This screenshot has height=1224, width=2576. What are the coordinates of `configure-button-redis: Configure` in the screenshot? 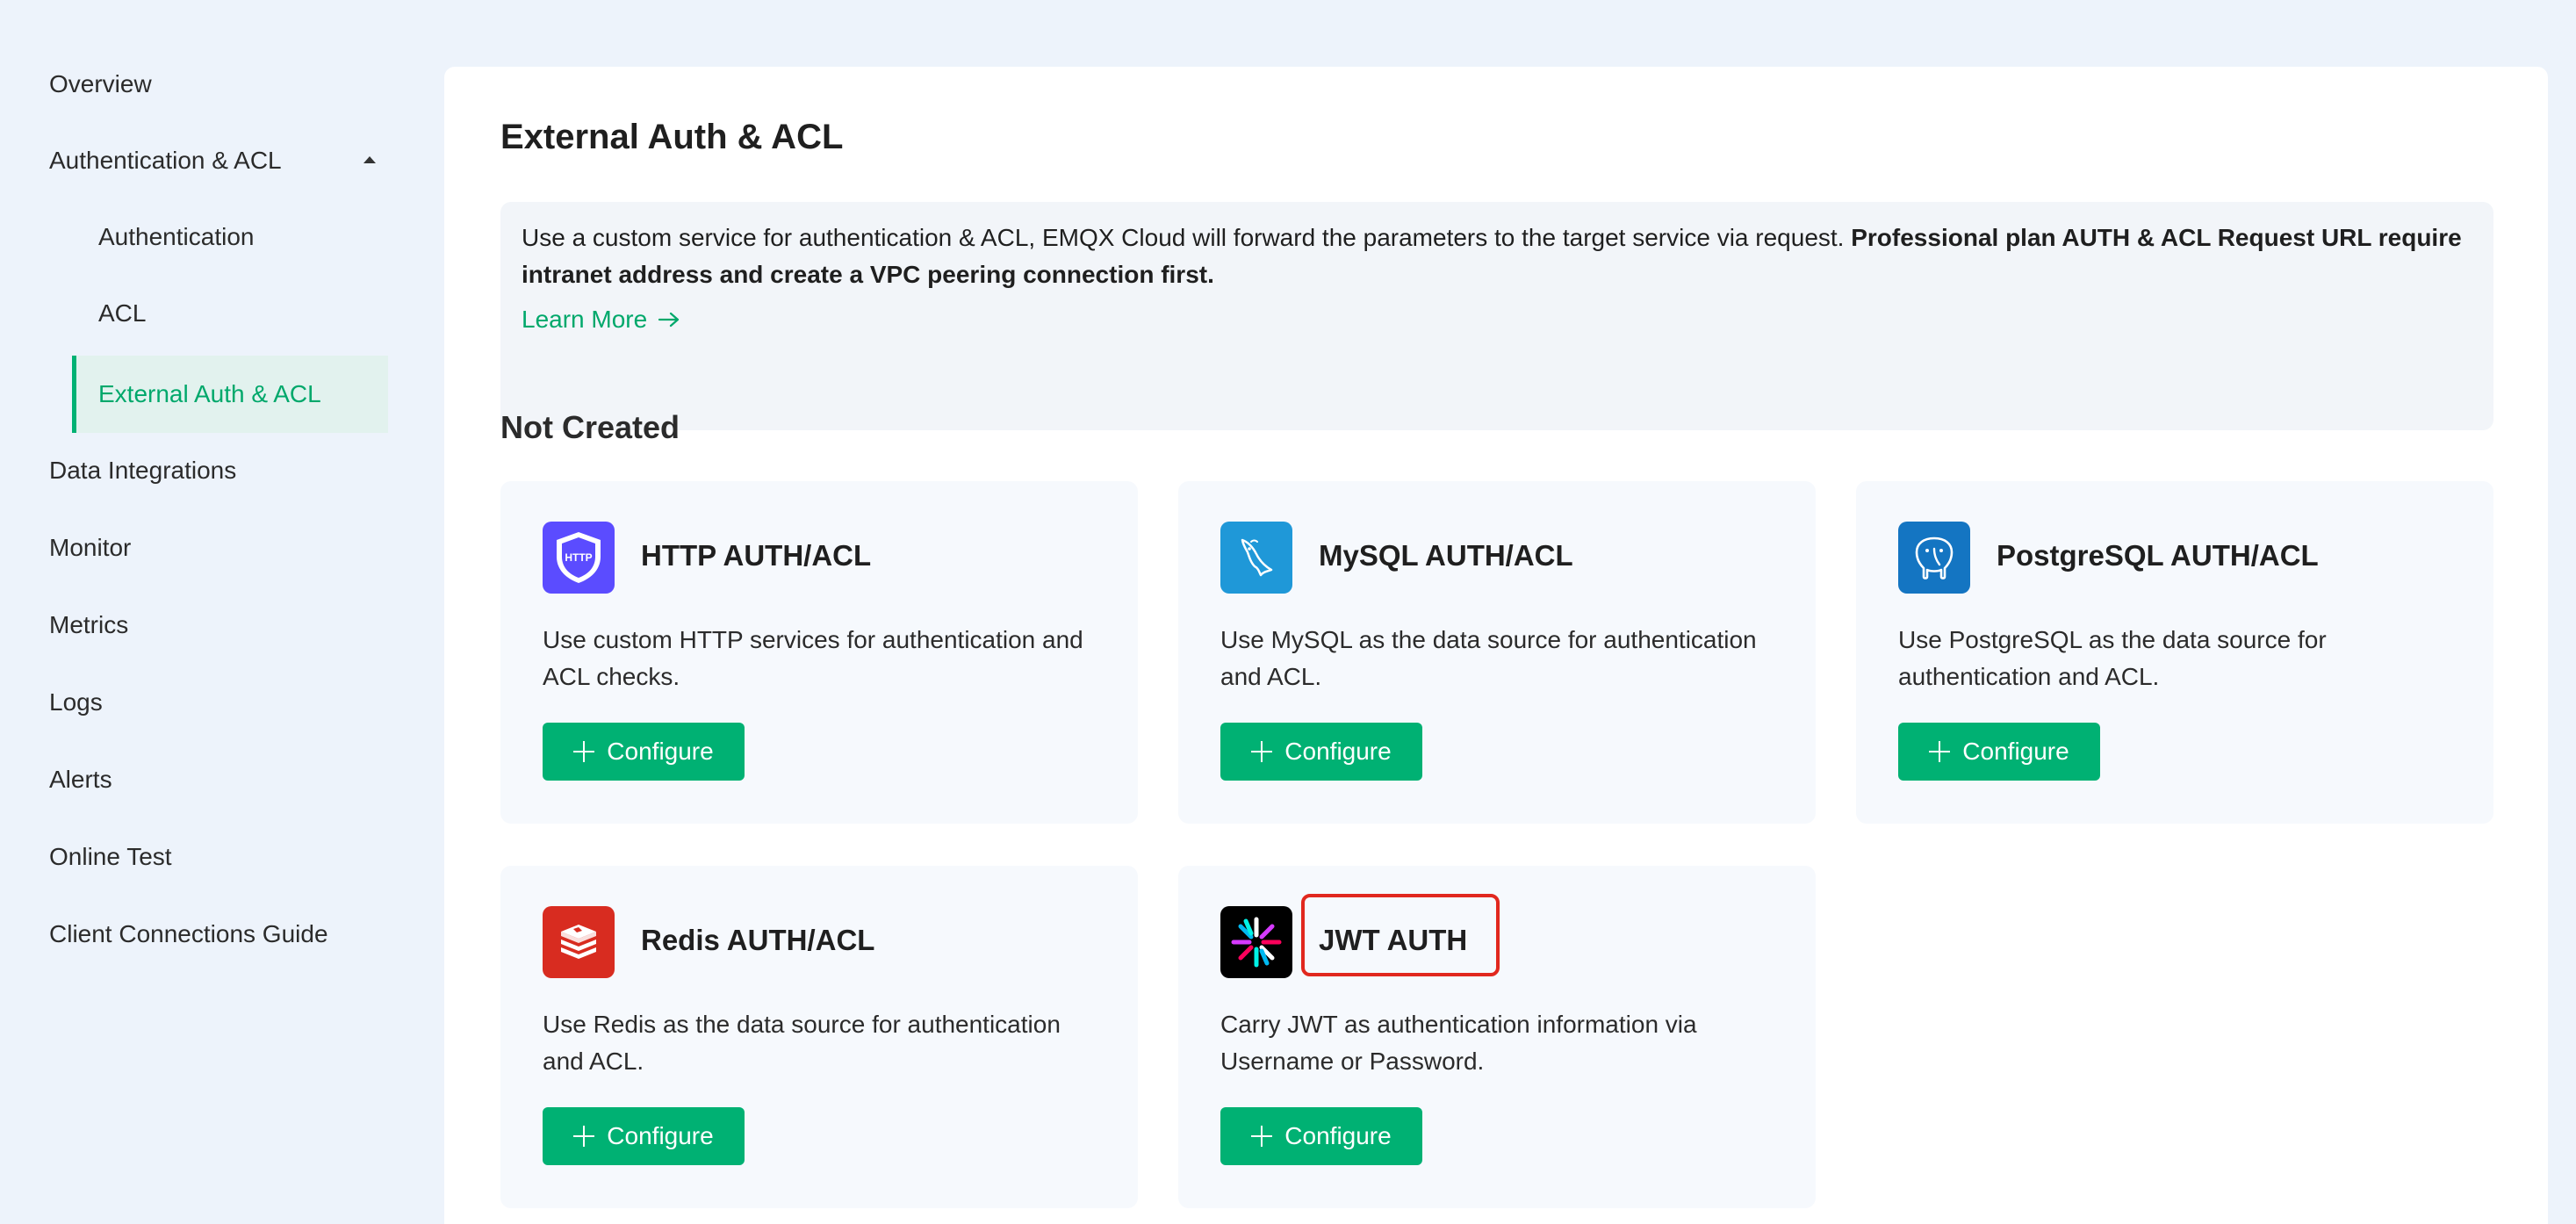 It's located at (644, 1136).